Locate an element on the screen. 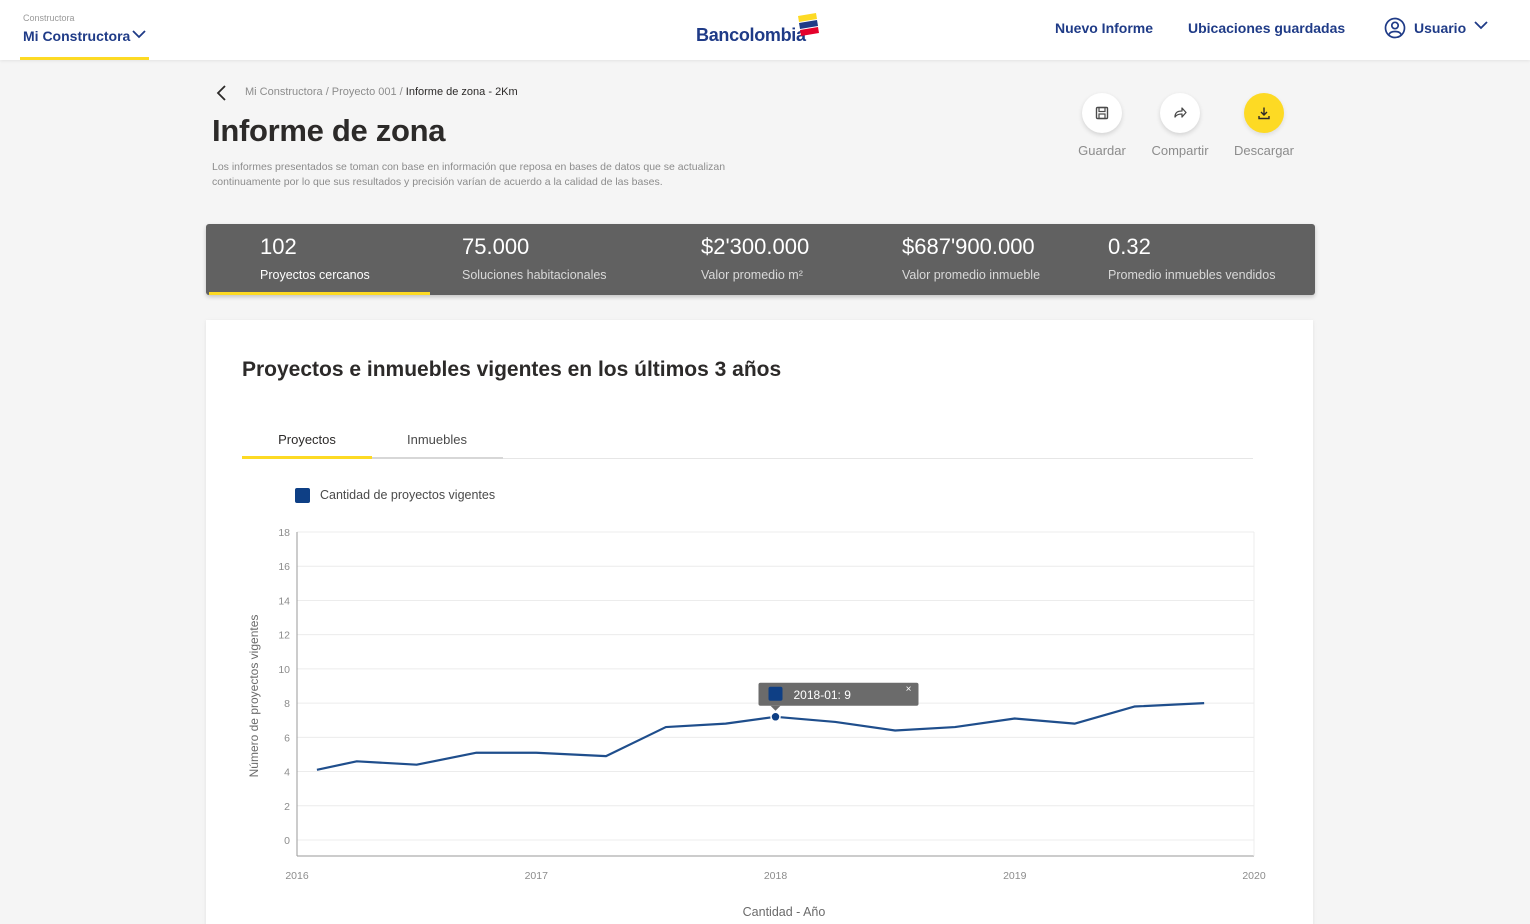 This screenshot has width=1530, height=924. nav-nuevo-informe: Nuevo Informe is located at coordinates (1104, 28).